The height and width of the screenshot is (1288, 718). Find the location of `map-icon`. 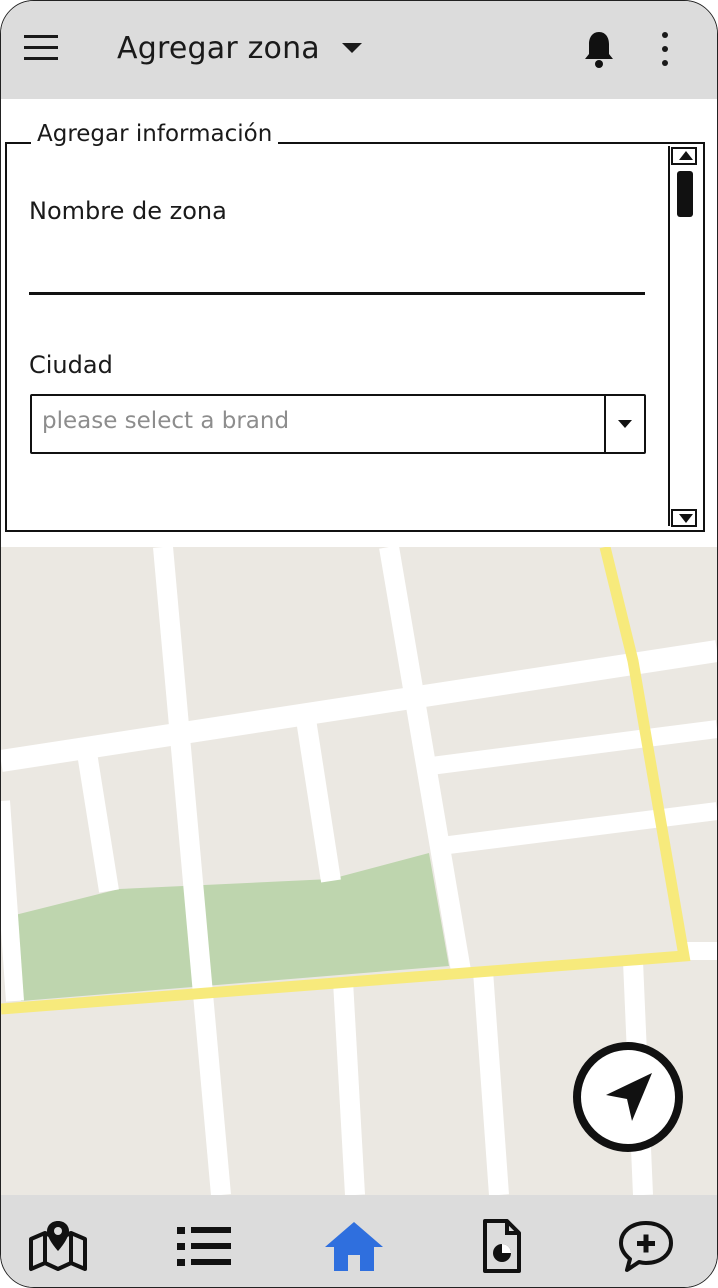

map-icon is located at coordinates (58, 1246).